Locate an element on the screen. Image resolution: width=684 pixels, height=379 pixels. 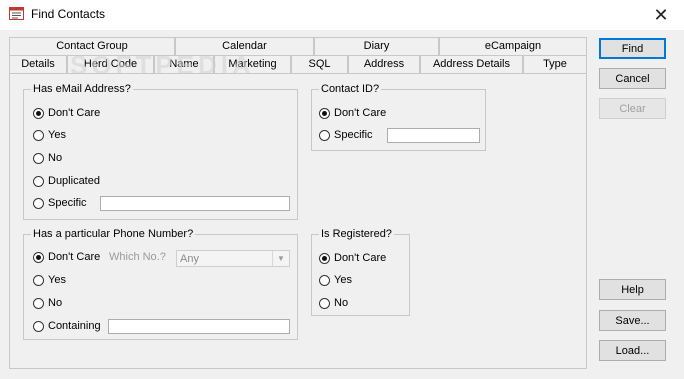
phone-dont-care-option: Don't Care is located at coordinates (66, 257).